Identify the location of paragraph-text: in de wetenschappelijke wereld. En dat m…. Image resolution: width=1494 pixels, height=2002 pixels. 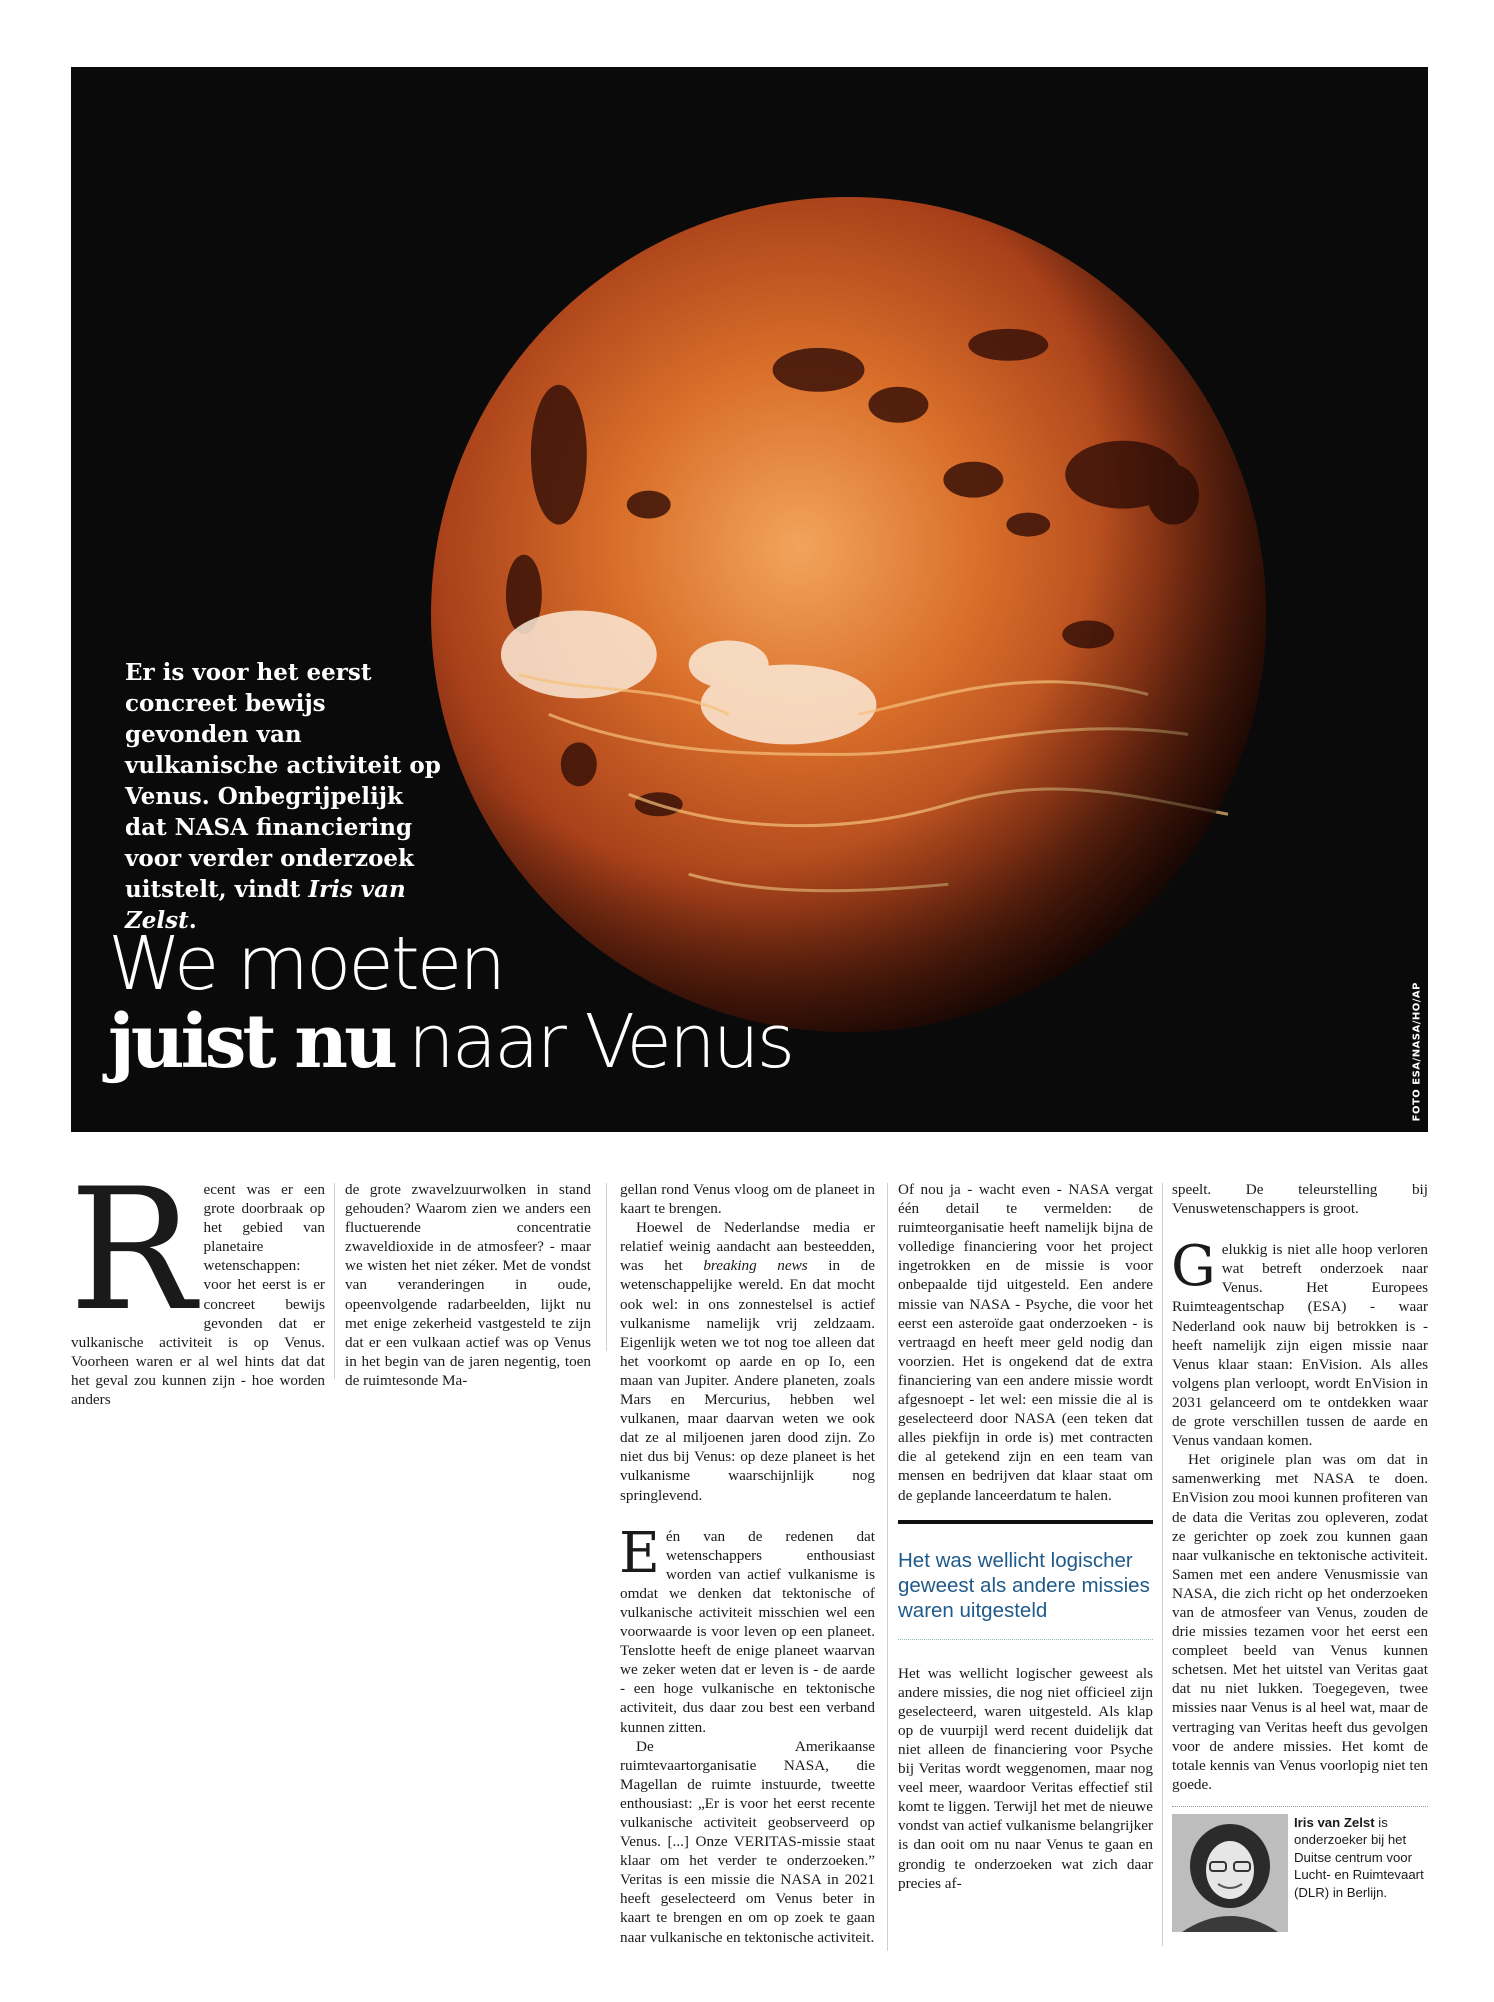
(747, 1380).